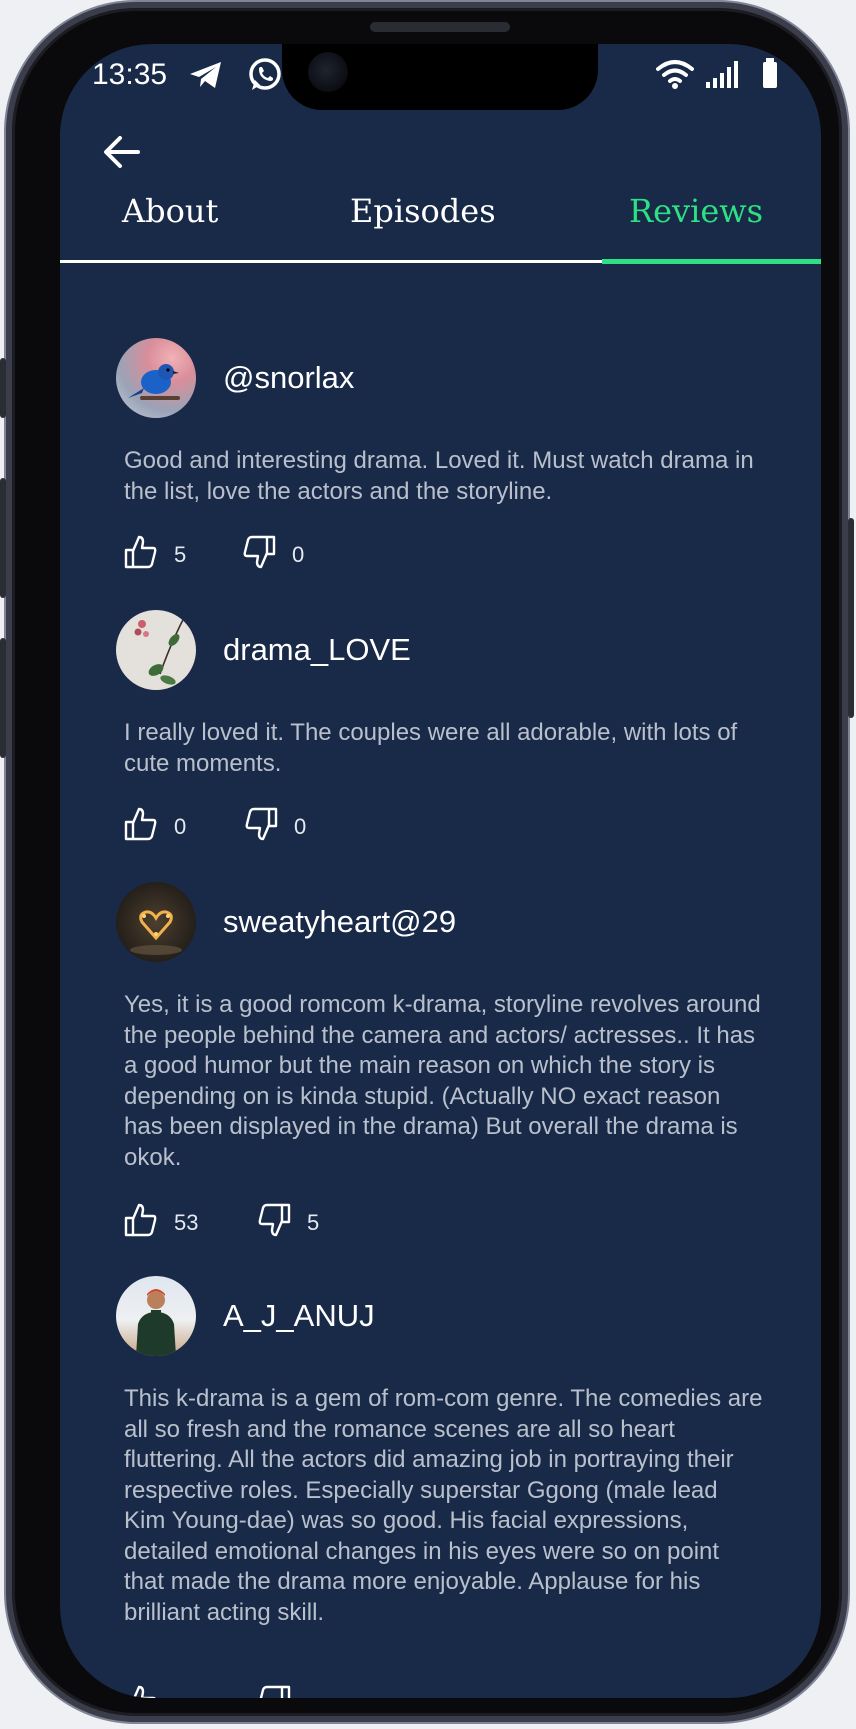 Image resolution: width=856 pixels, height=1729 pixels. What do you see at coordinates (156, 932) in the screenshot?
I see `heart-lights-image` at bounding box center [156, 932].